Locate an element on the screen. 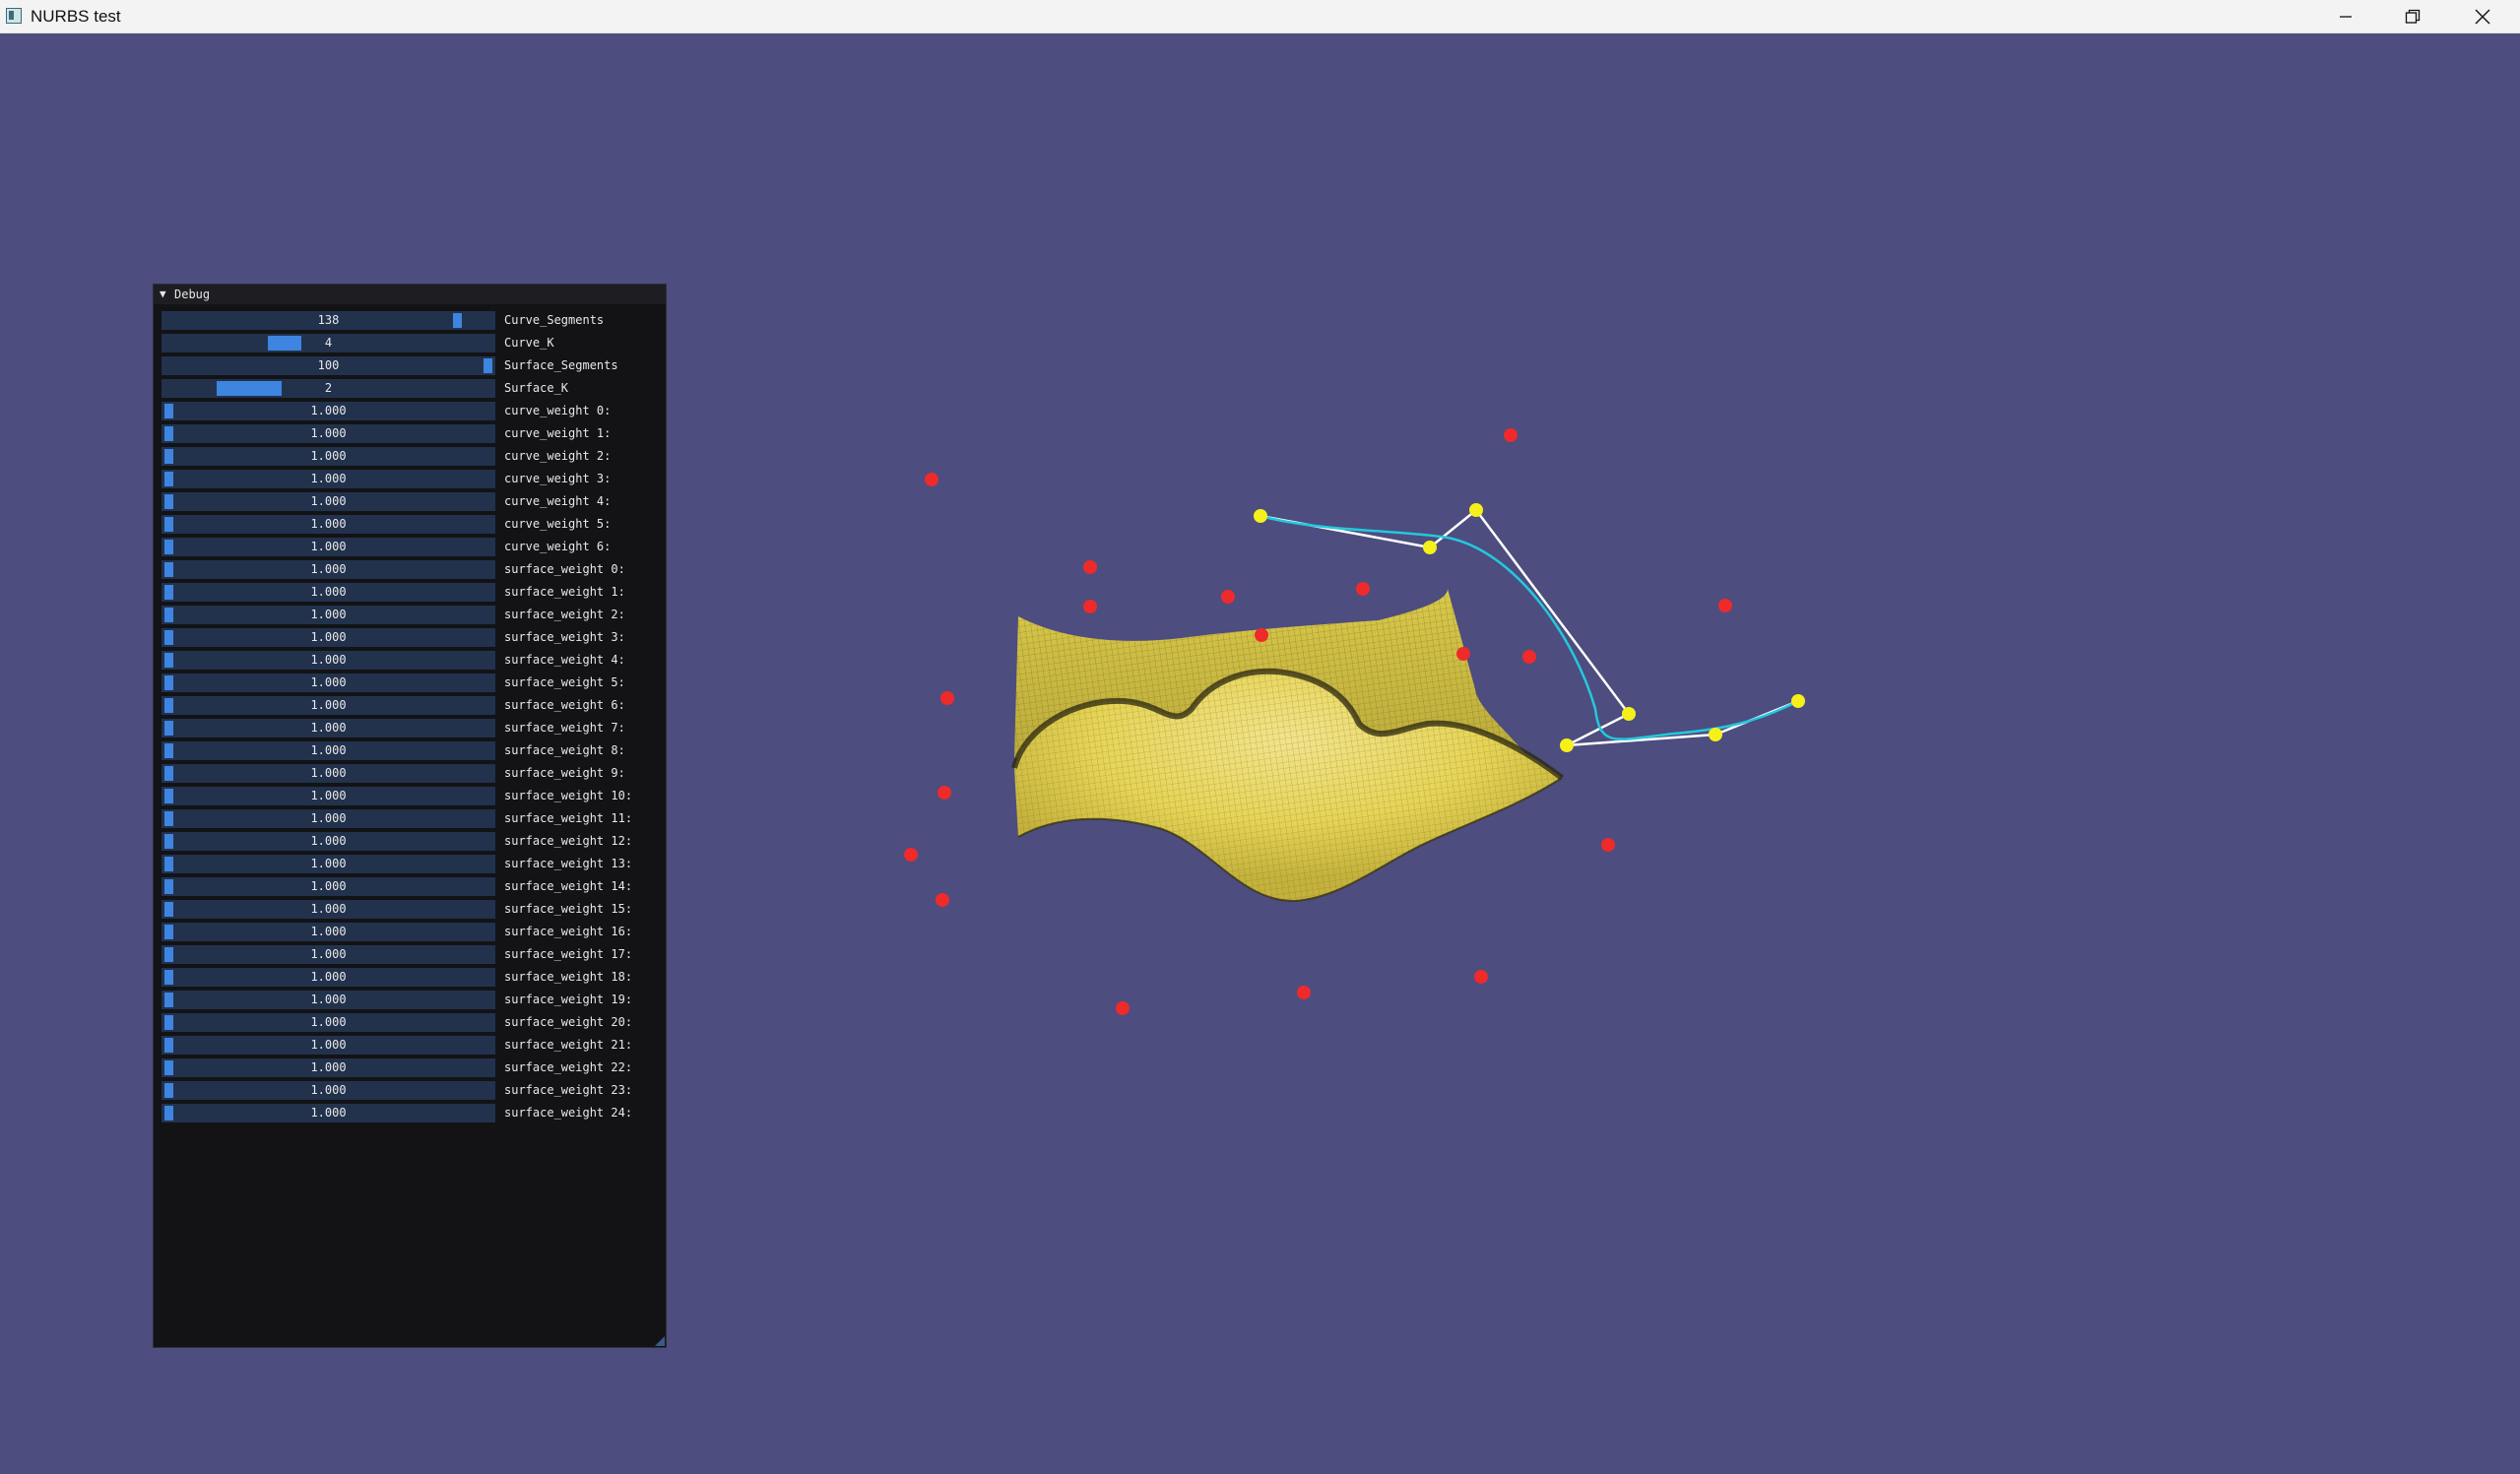  slider-surface-weight-5: 1.000 is located at coordinates (328, 683).